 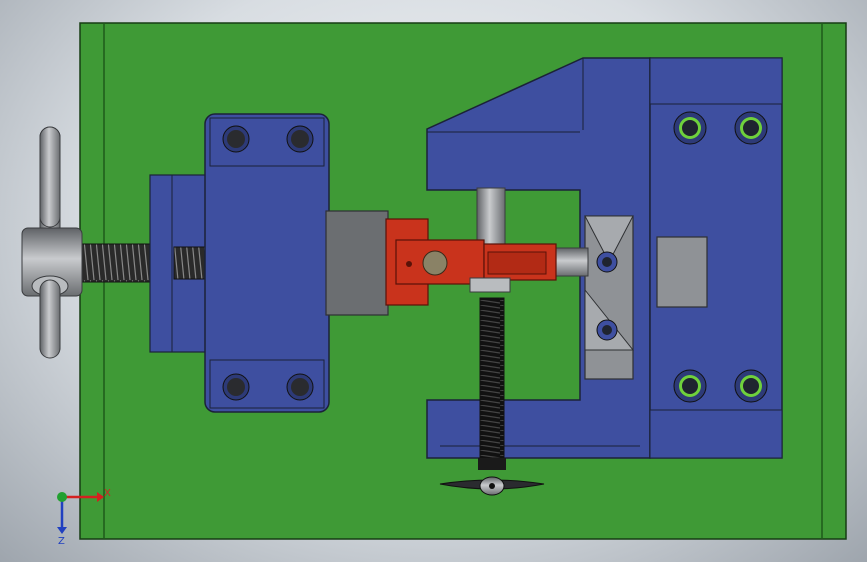 What do you see at coordinates (181, 263) in the screenshot?
I see `left-sliding-block` at bounding box center [181, 263].